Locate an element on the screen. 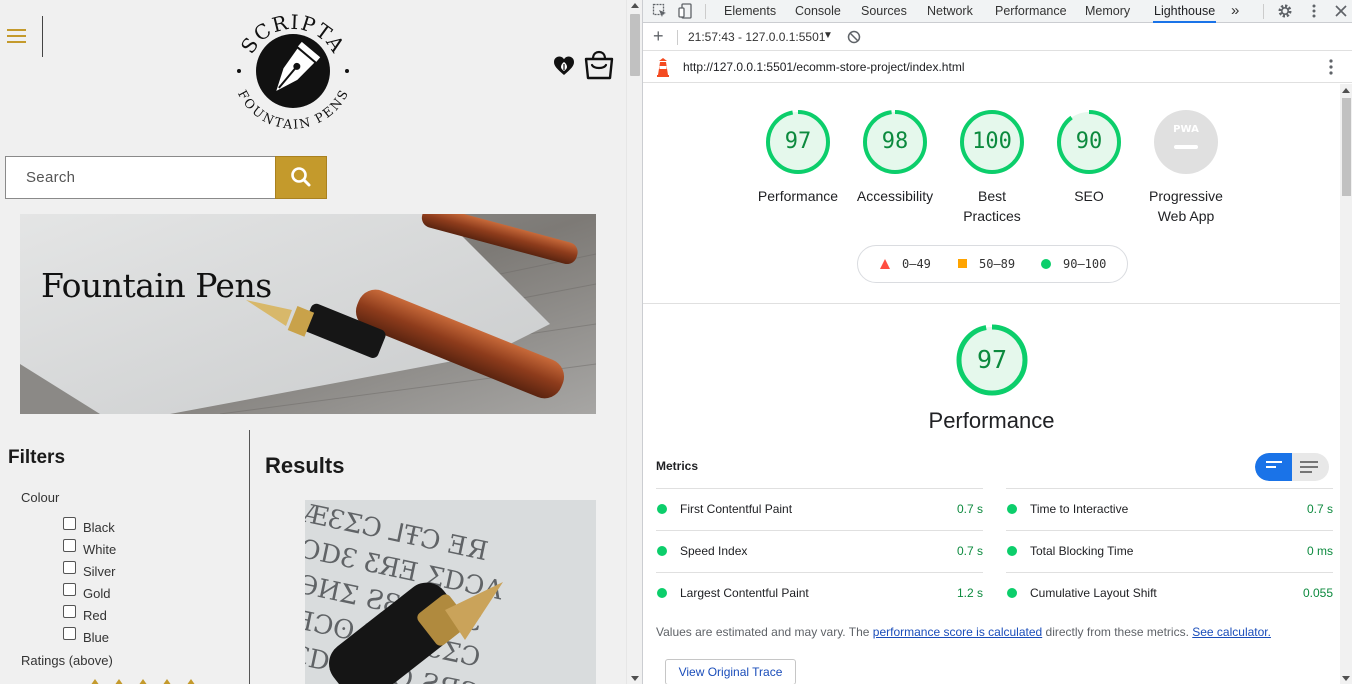 The image size is (1352, 684). metrics-view-toggle is located at coordinates (1292, 467).